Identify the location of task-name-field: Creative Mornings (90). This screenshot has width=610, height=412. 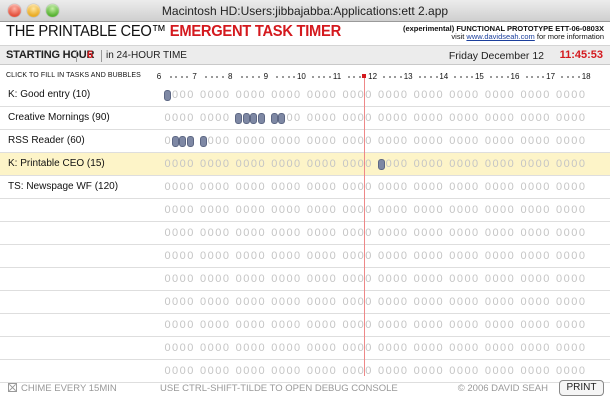
(59, 117).